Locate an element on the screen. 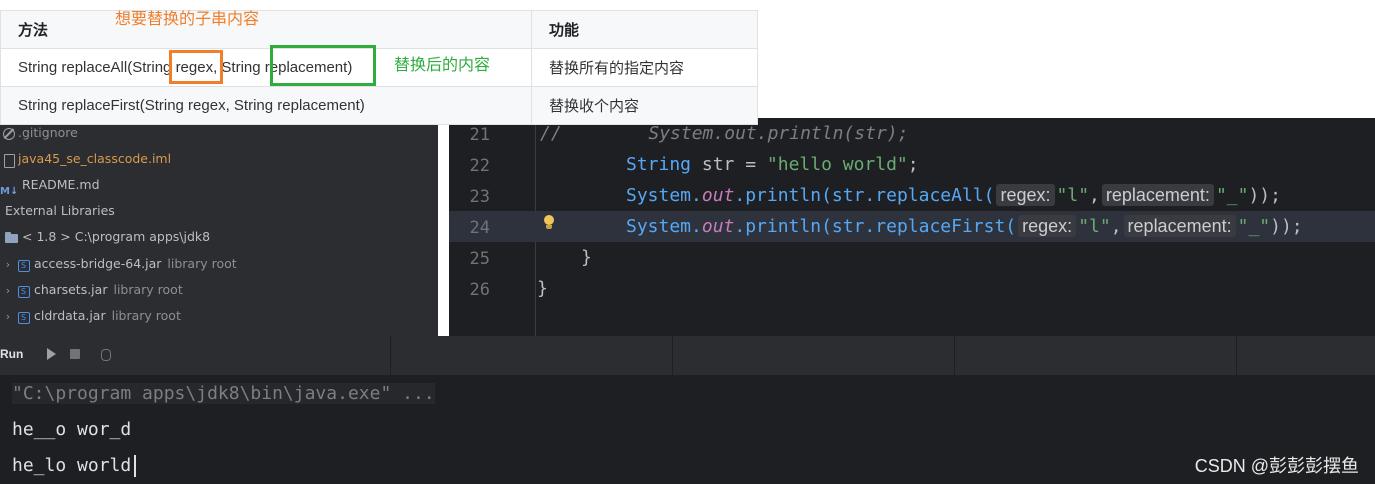  column-header-method: 方法 is located at coordinates (266, 29).